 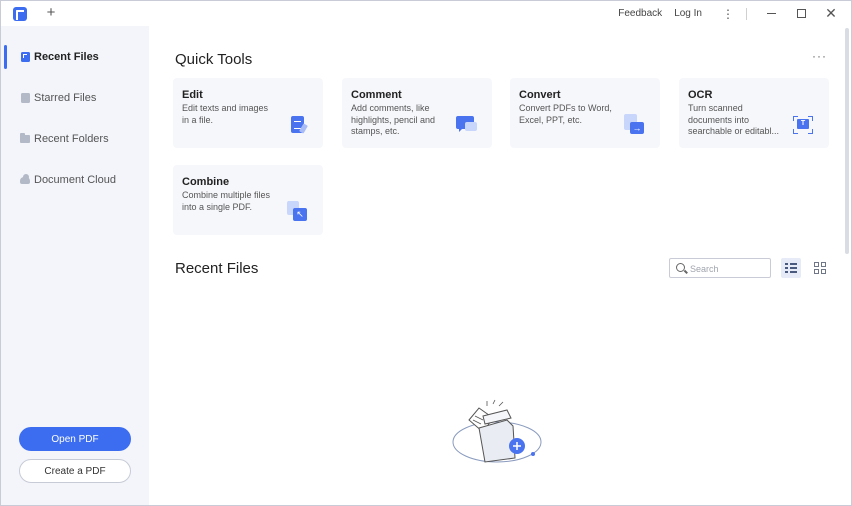 I want to click on title-bar: + Feedback Log In ⋮ ✕, so click(x=426, y=13).